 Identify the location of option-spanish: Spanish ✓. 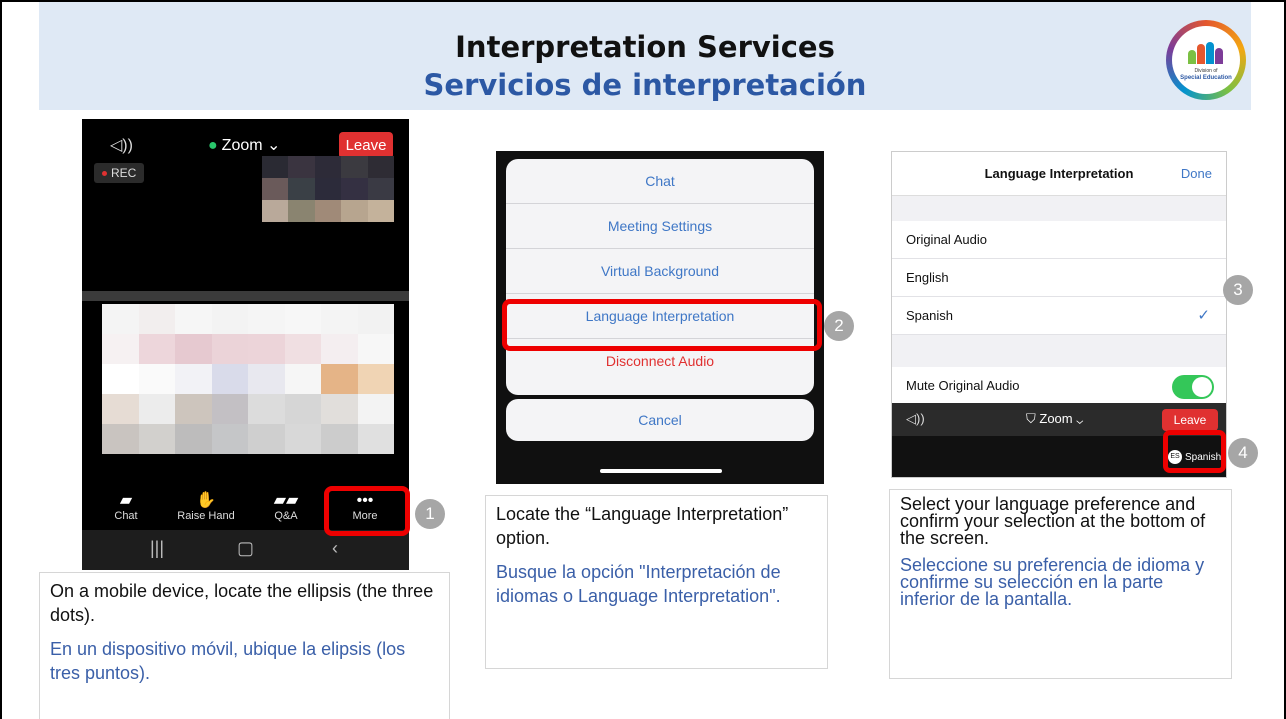
(1059, 316).